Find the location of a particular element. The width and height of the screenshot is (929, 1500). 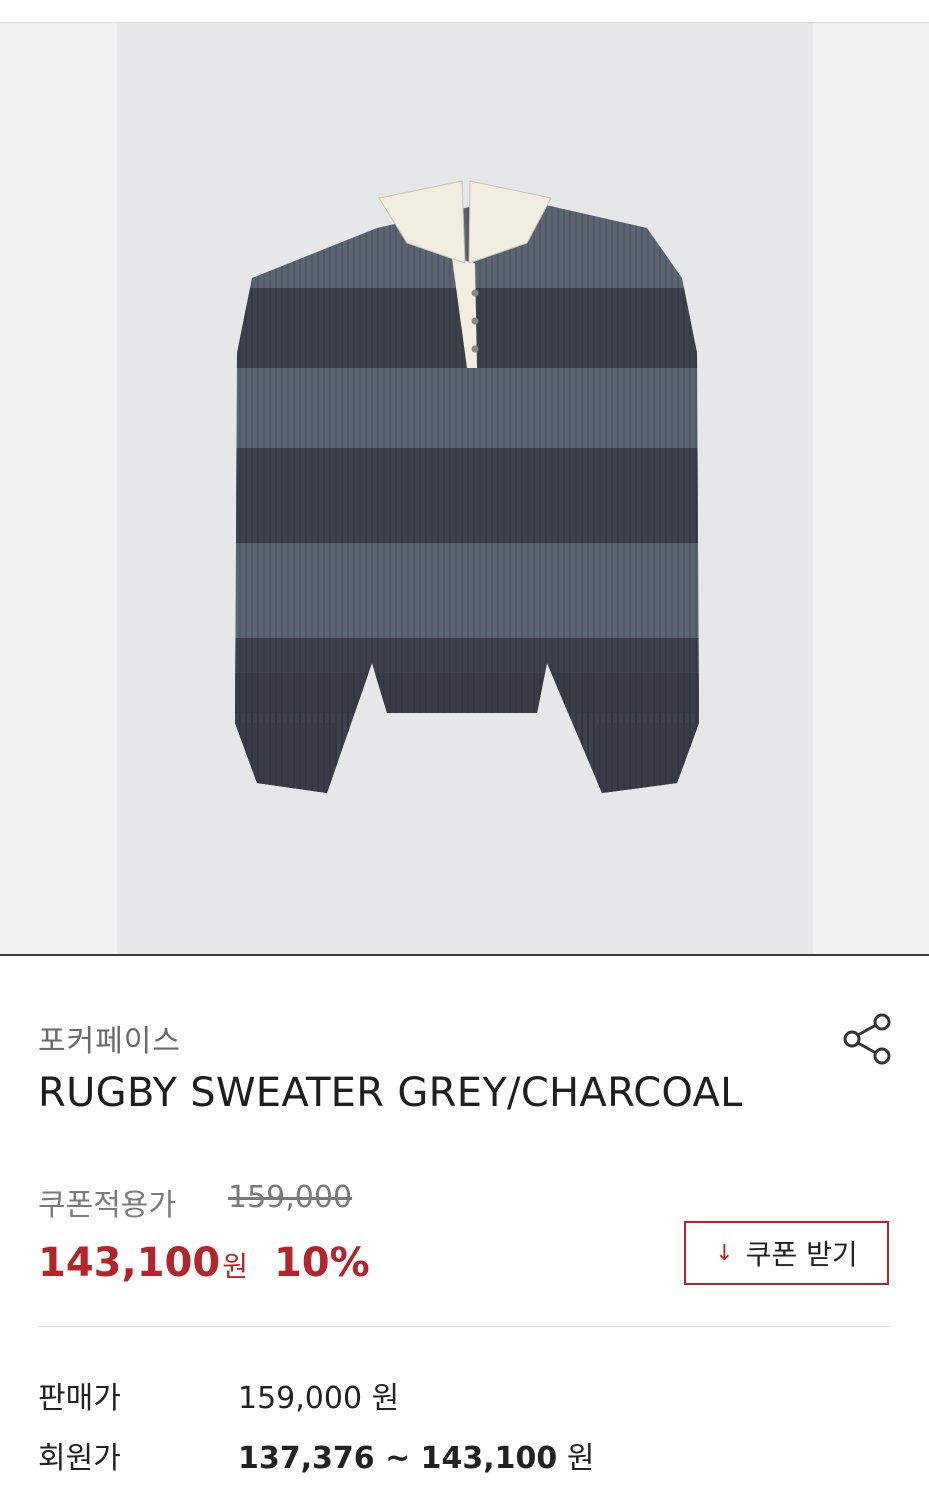

list-price-unit: 원 is located at coordinates (381, 1398).